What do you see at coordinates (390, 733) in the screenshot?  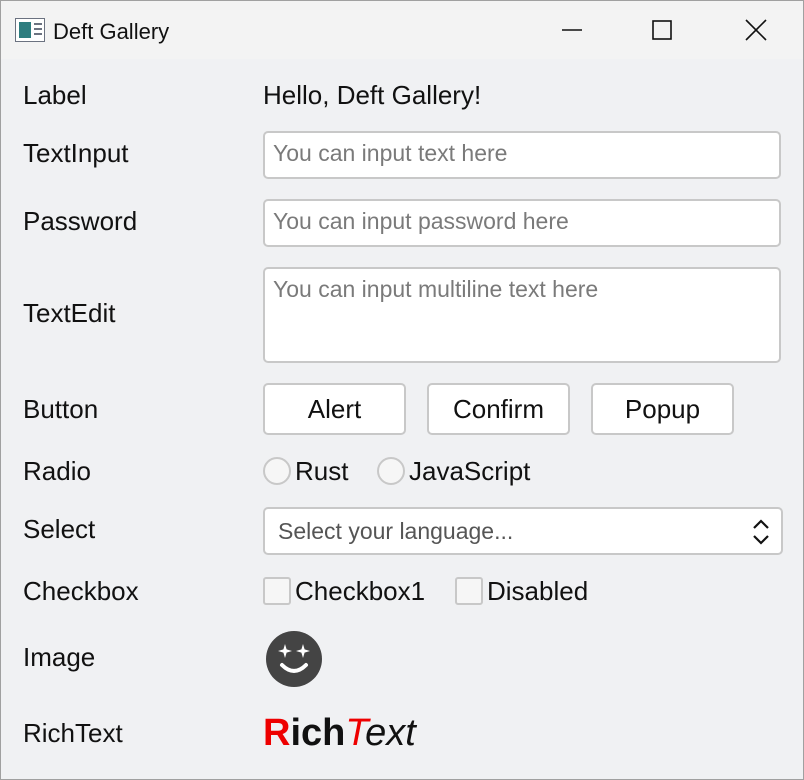 I see `rich-text-part-4: ext` at bounding box center [390, 733].